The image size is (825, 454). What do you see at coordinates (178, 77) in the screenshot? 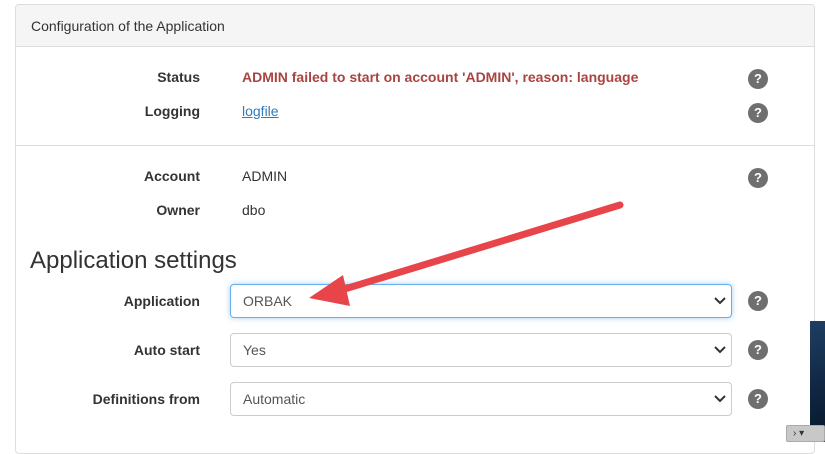
I see `status-label: Status` at bounding box center [178, 77].